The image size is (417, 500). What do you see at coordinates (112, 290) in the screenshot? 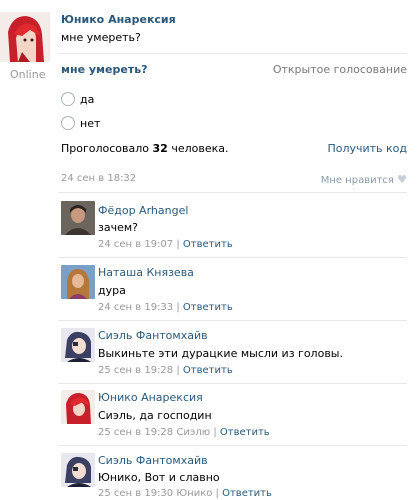
I see `comment-text: дура` at bounding box center [112, 290].